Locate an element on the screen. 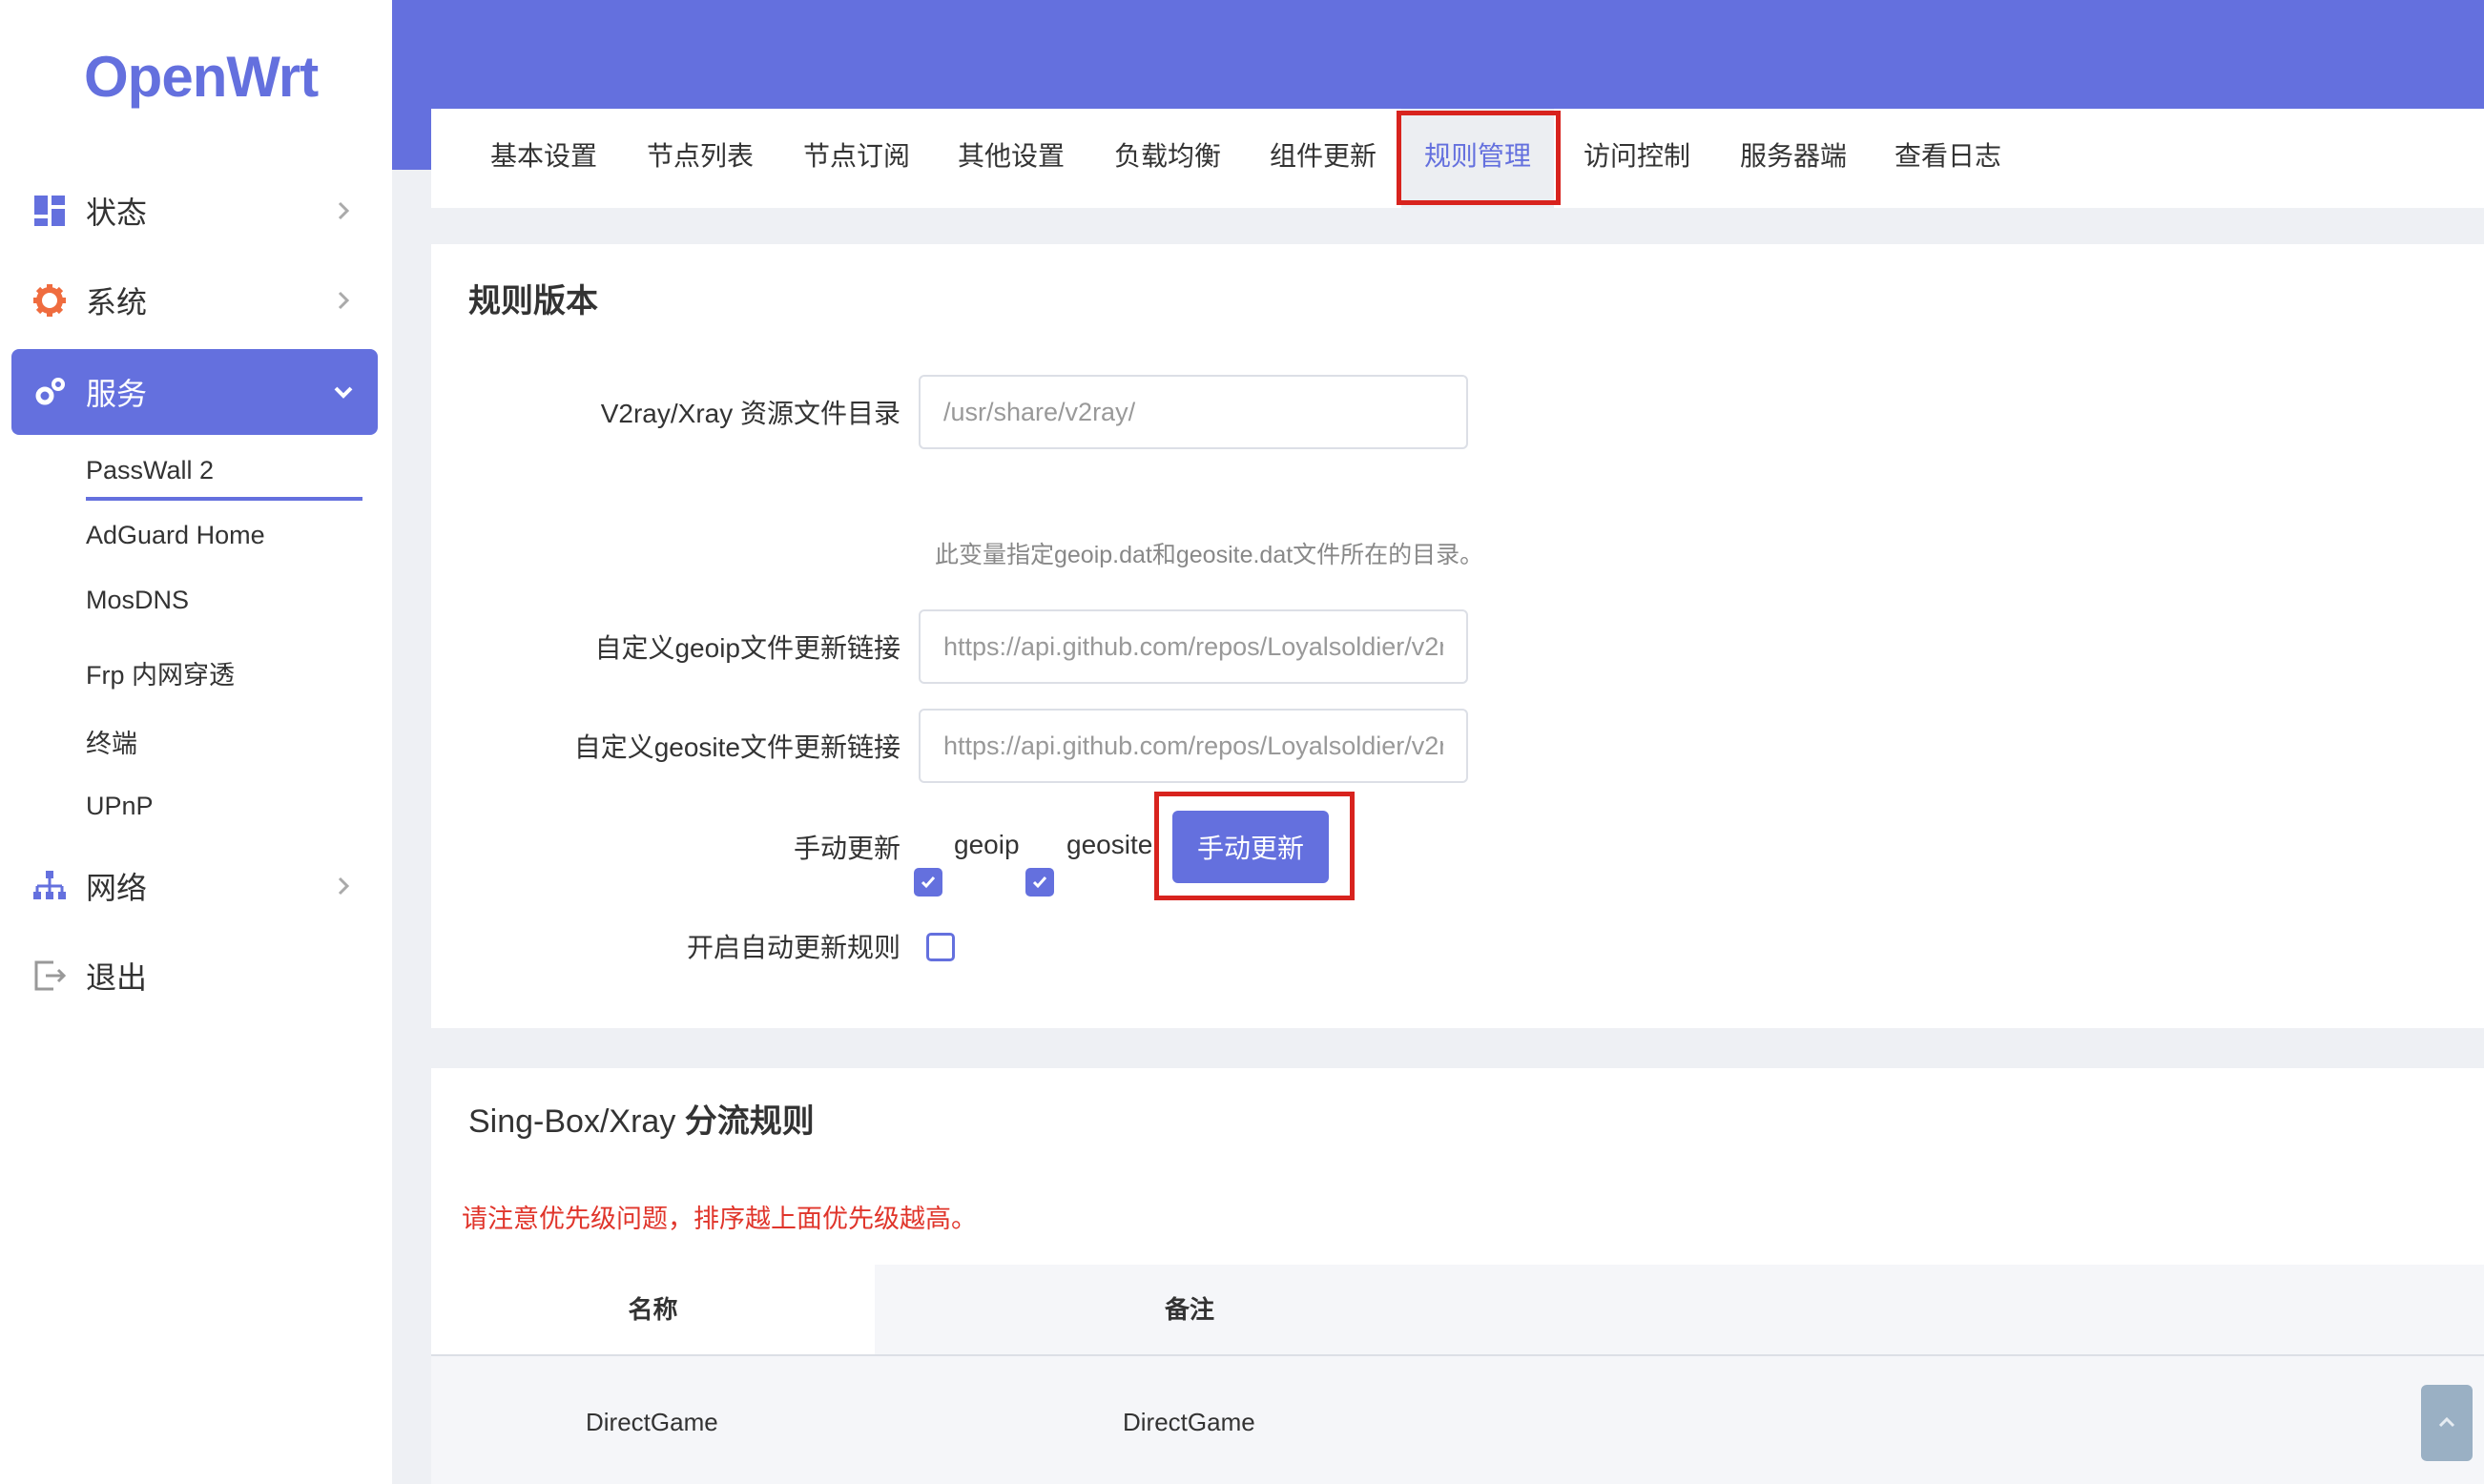 The height and width of the screenshot is (1484, 2484). highlight-box-tab is located at coordinates (1479, 158).